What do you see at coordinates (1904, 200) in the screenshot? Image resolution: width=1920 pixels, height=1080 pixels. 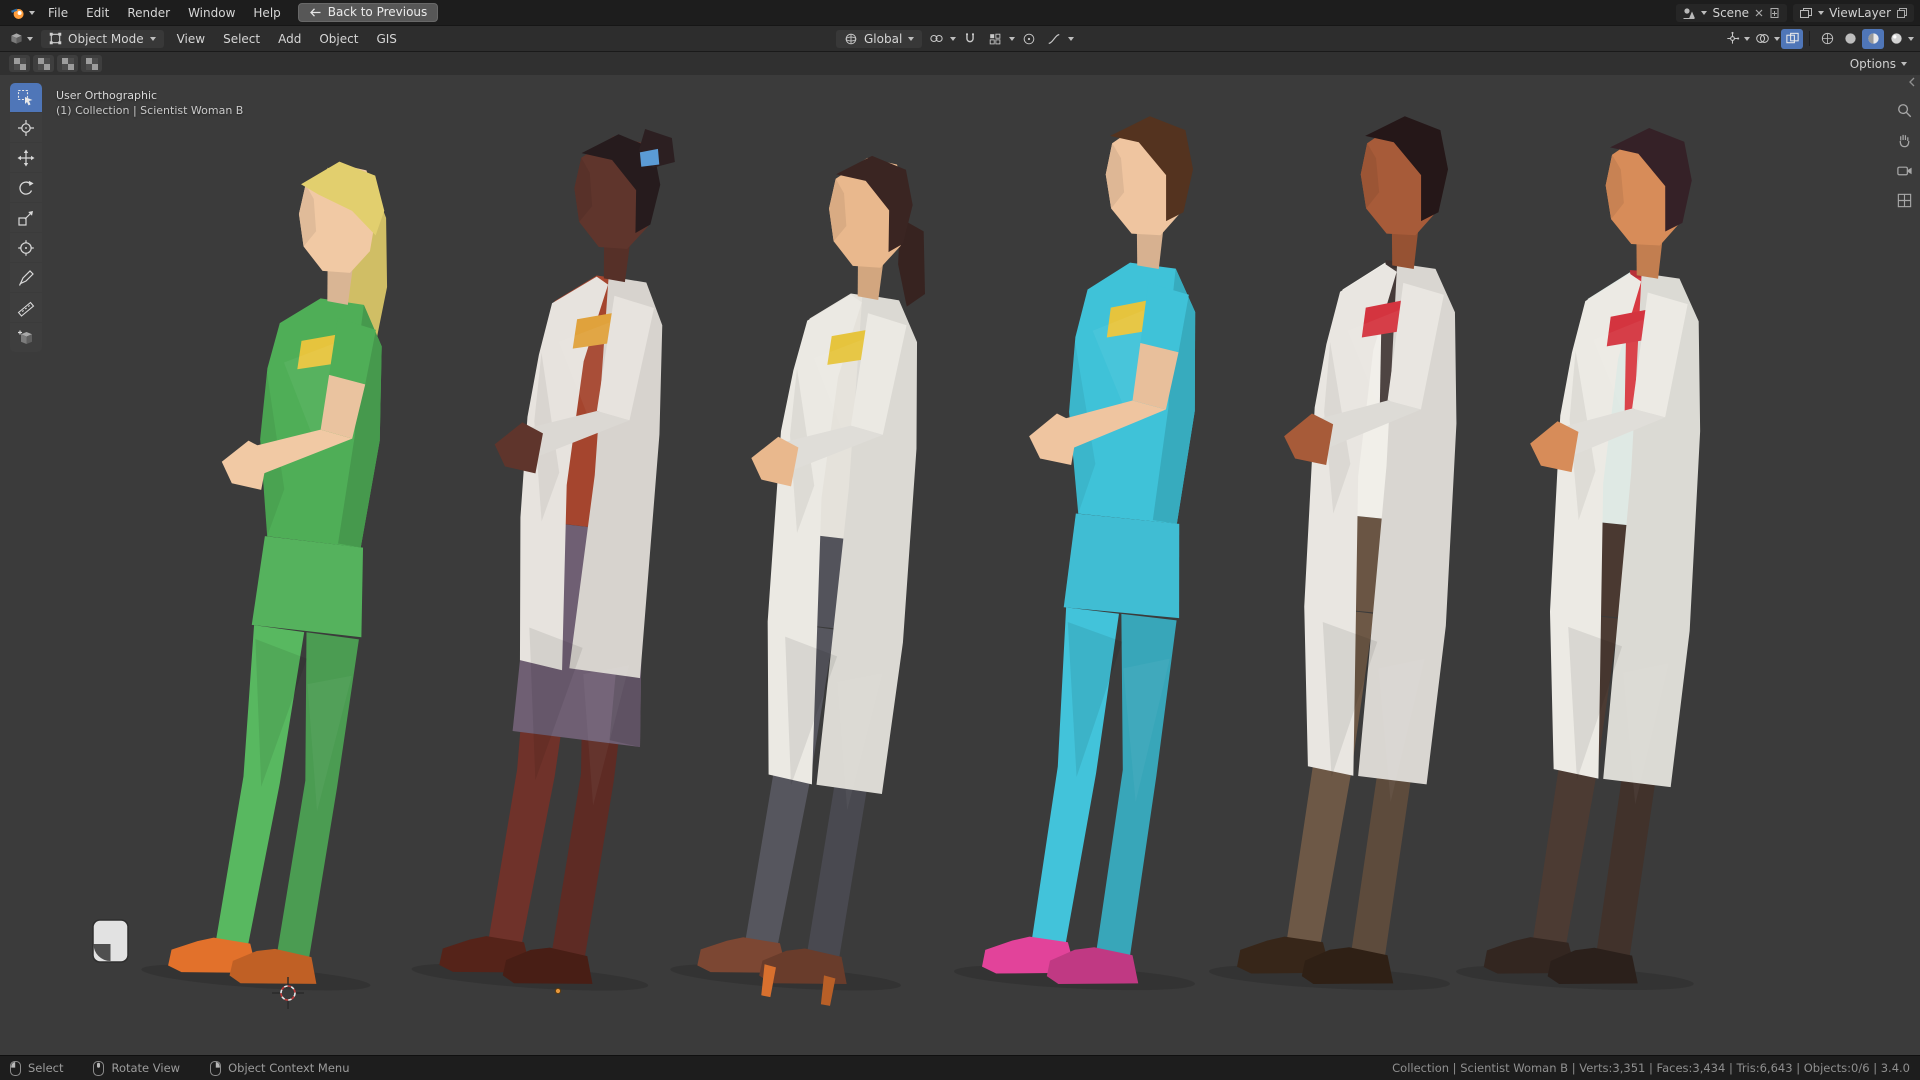 I see `grid-view-control` at bounding box center [1904, 200].